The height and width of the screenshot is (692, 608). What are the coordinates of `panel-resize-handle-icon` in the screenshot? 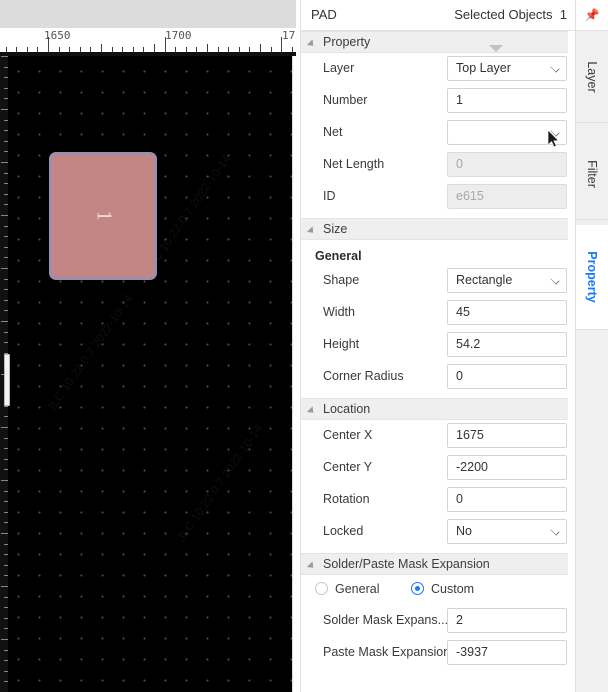 It's located at (496, 48).